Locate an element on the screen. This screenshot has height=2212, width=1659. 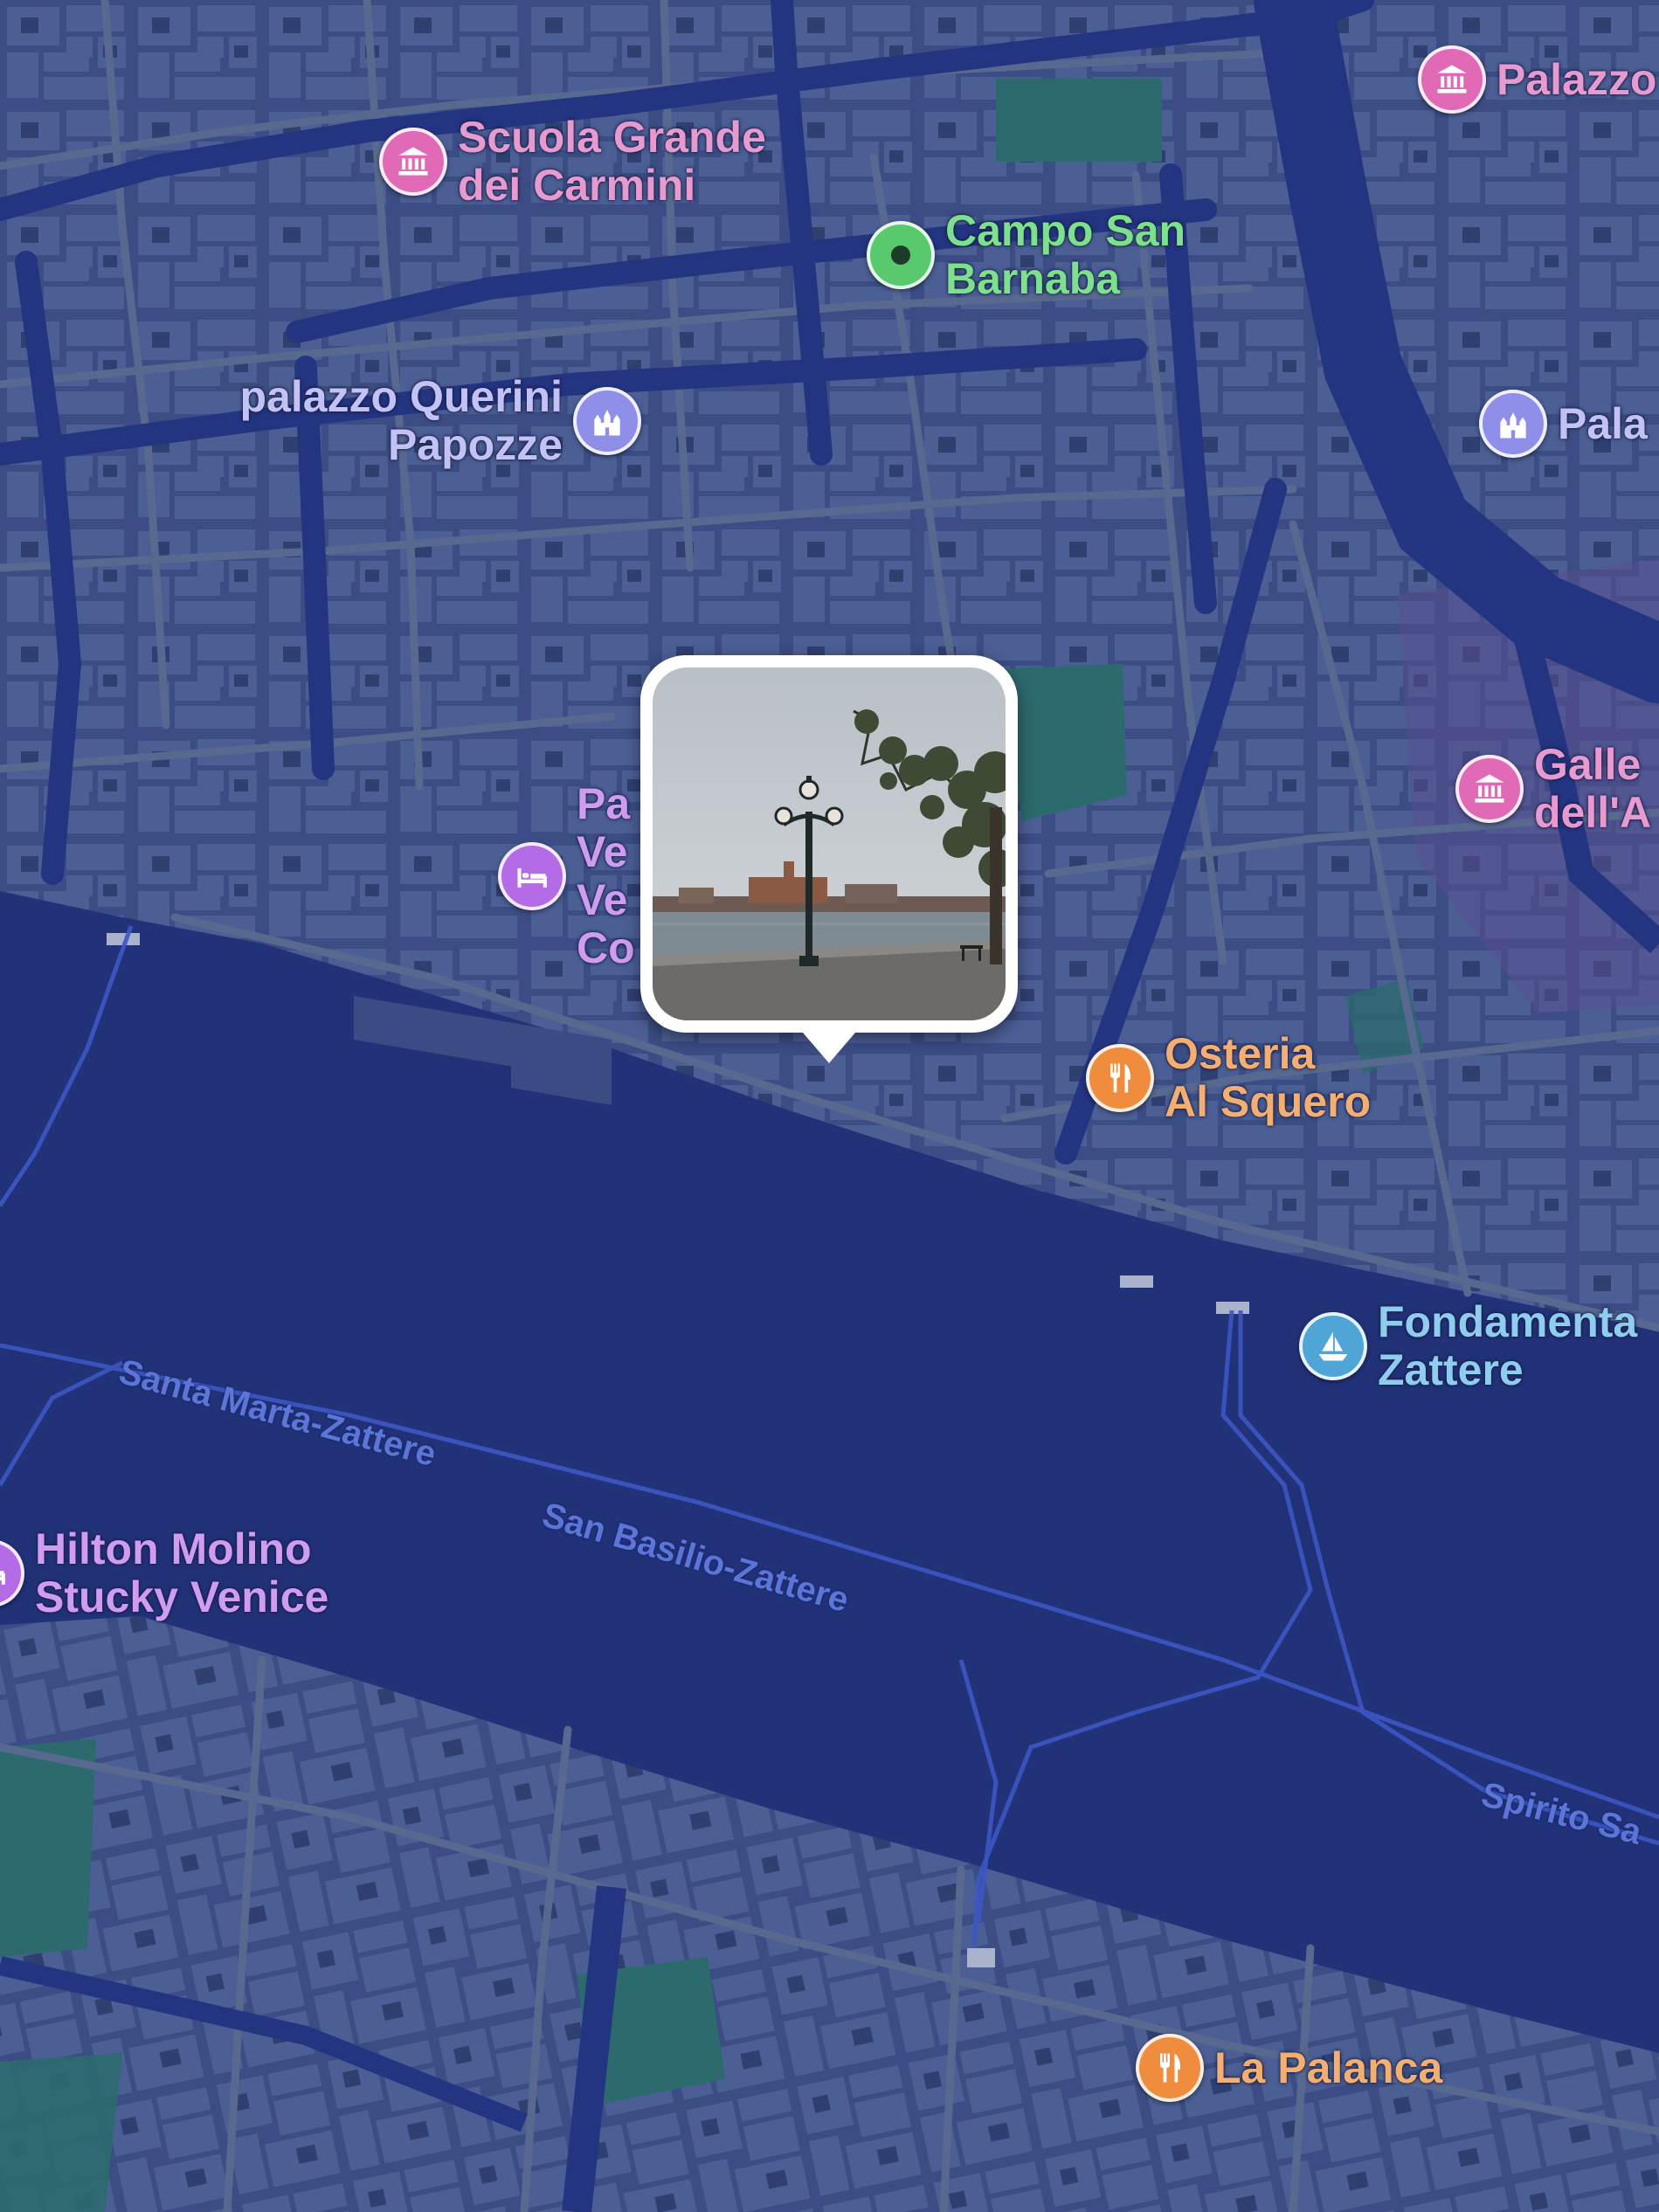
poi-hotel-pa: Pa Ve Ve Co is located at coordinates (566, 876).